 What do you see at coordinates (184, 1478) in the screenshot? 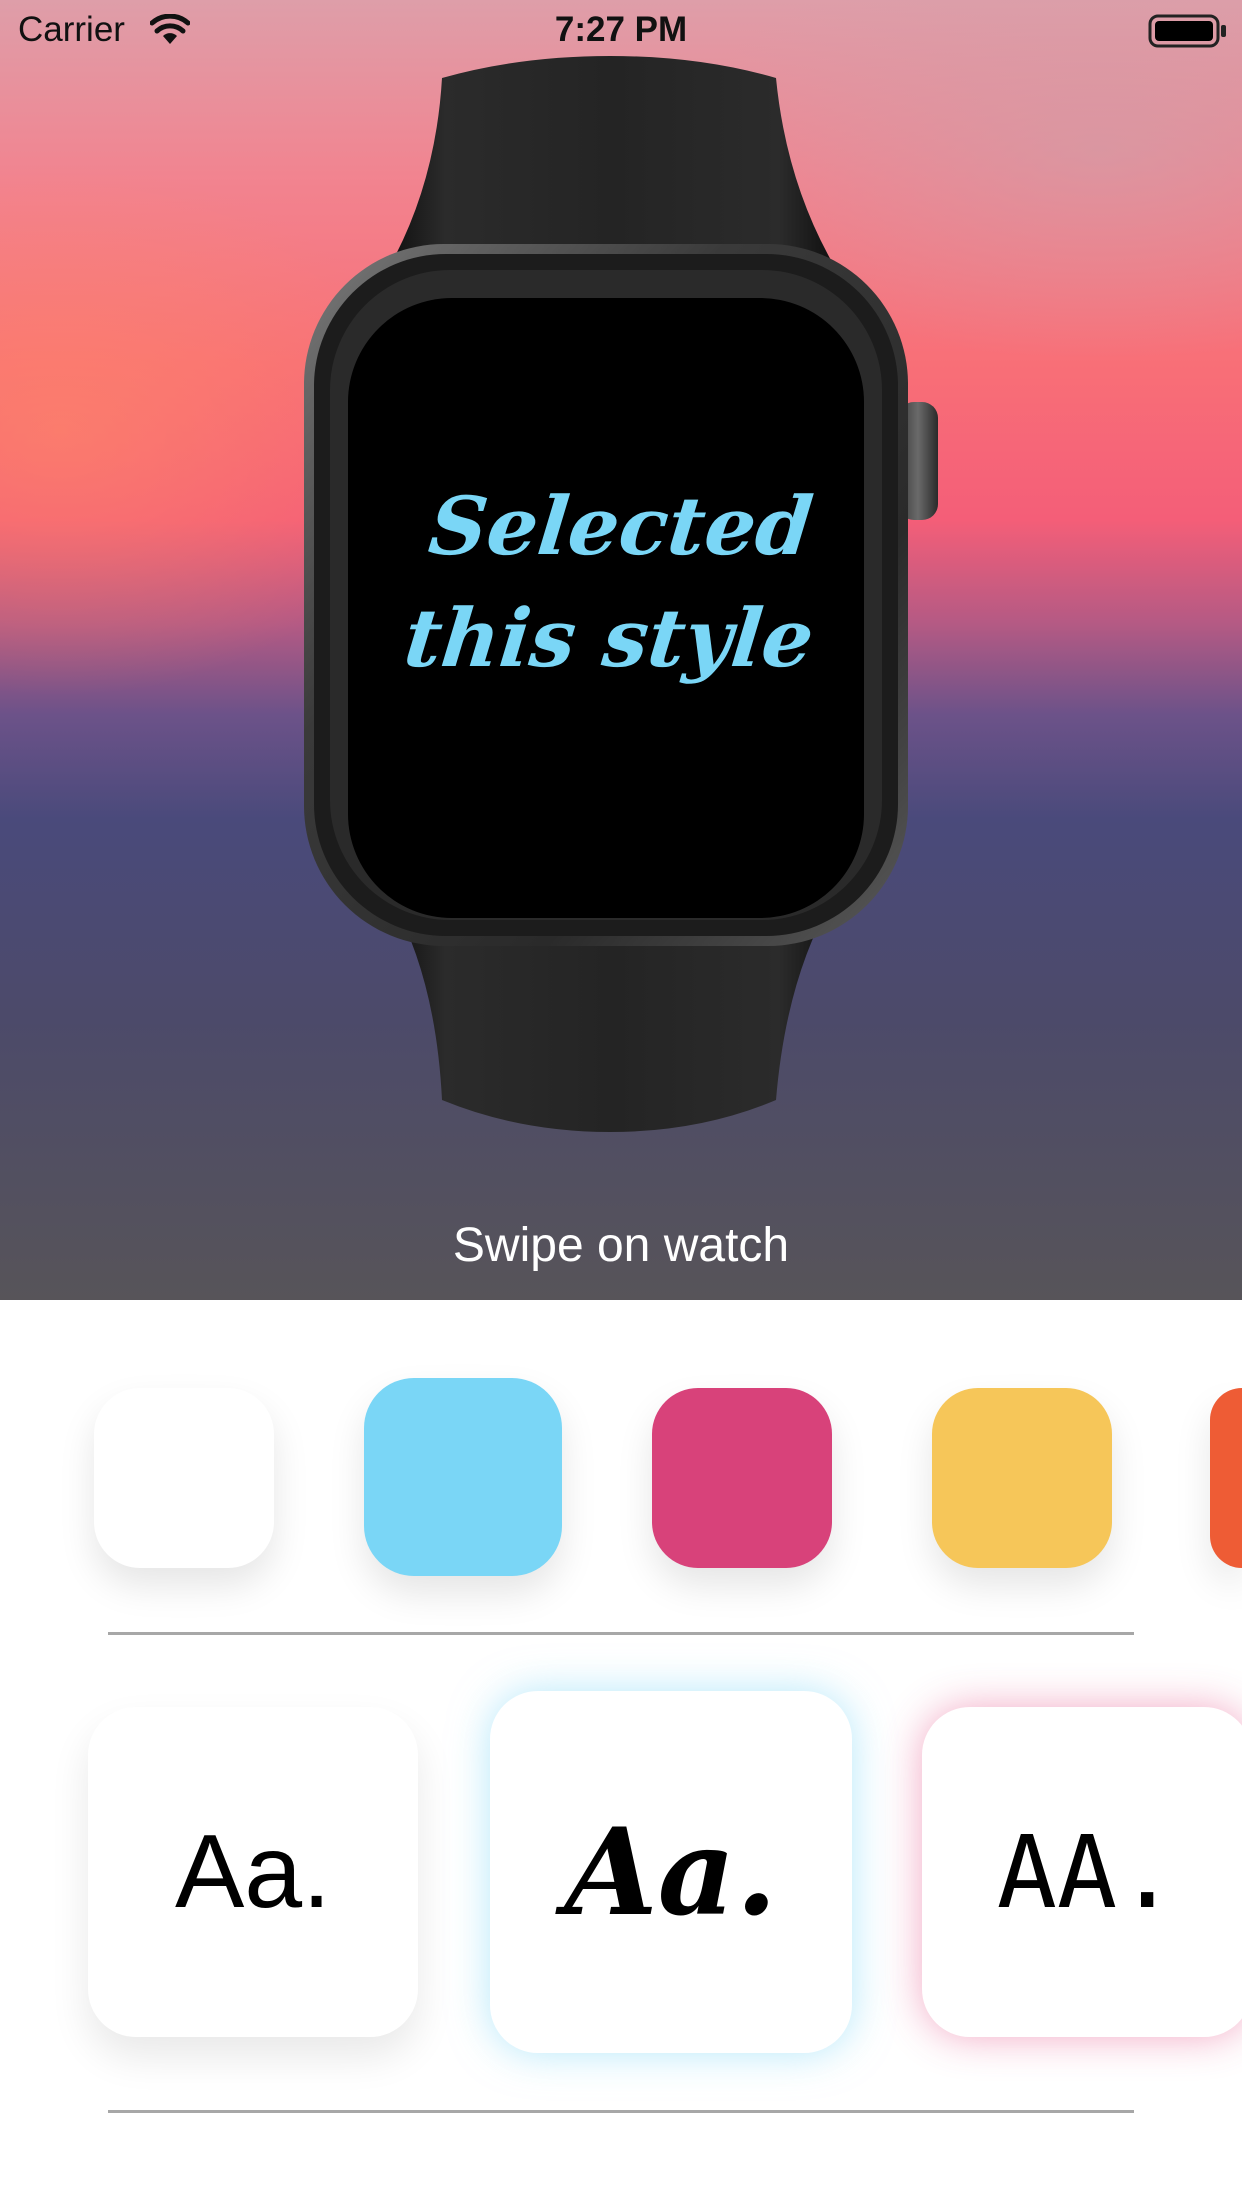
I see `color-swatch-white` at bounding box center [184, 1478].